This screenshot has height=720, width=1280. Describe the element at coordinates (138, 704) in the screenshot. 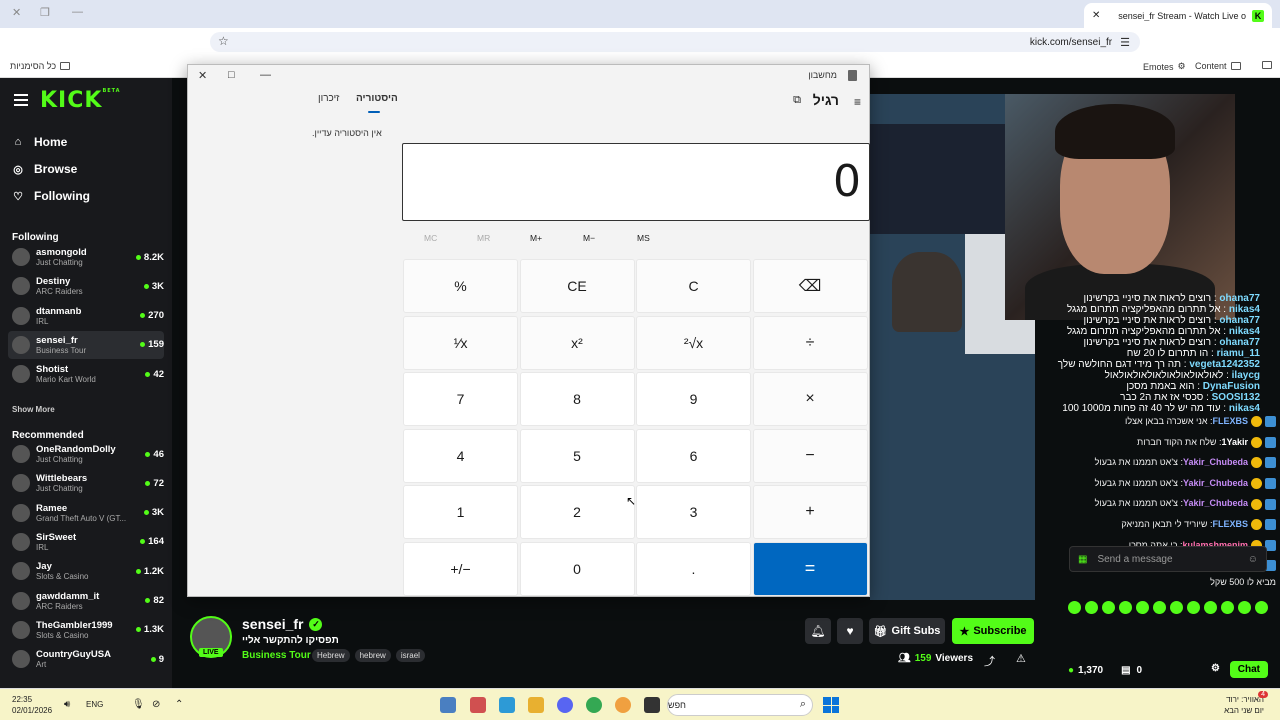

I see `mic-icon: 🎙︎` at that location.